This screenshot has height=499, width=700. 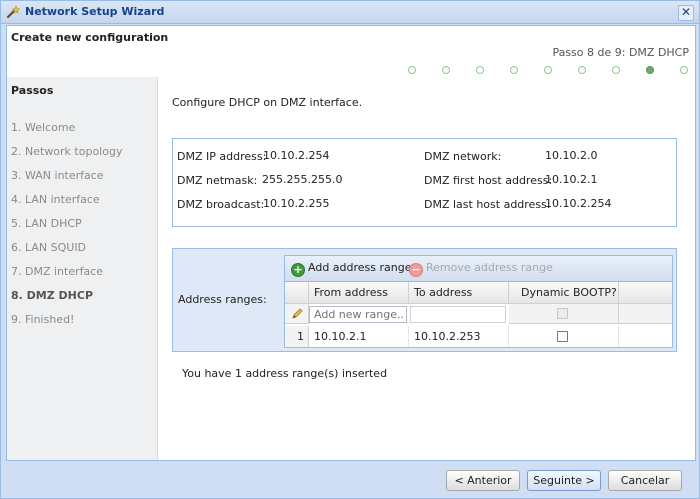 What do you see at coordinates (359, 293) in the screenshot?
I see `col-header-from: From address` at bounding box center [359, 293].